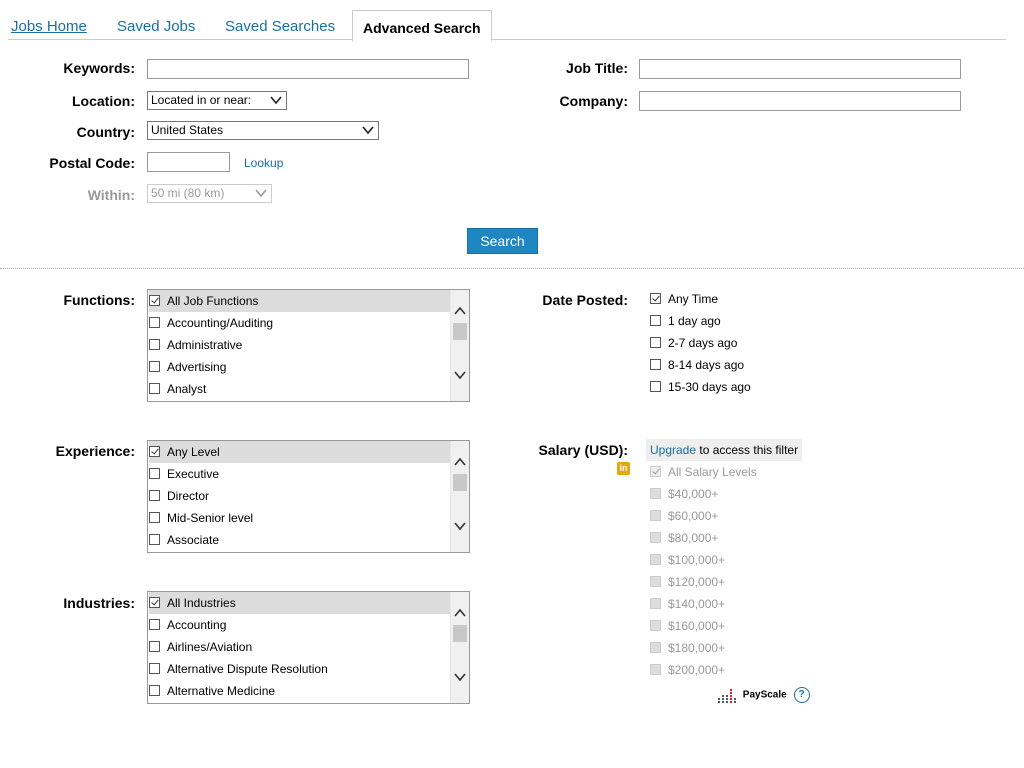  Describe the element at coordinates (800, 69) in the screenshot. I see `job-title-input` at that location.